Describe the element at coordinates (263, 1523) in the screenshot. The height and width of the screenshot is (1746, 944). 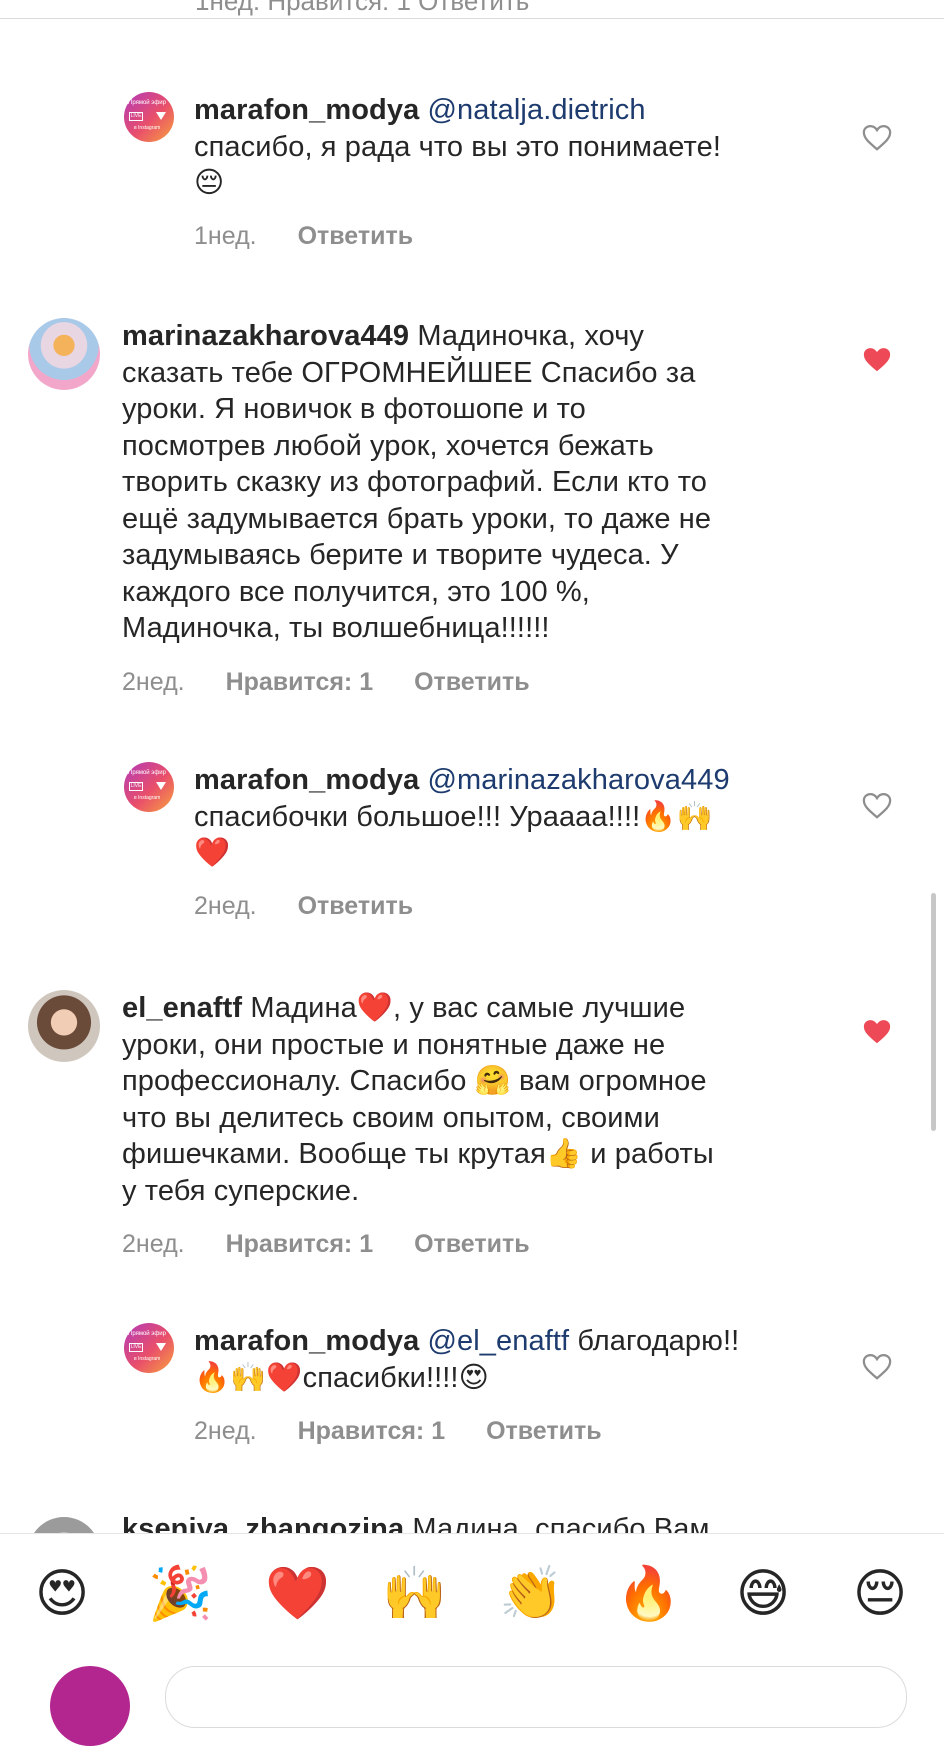
I see `username-link: ksenjya_zhangozina` at that location.